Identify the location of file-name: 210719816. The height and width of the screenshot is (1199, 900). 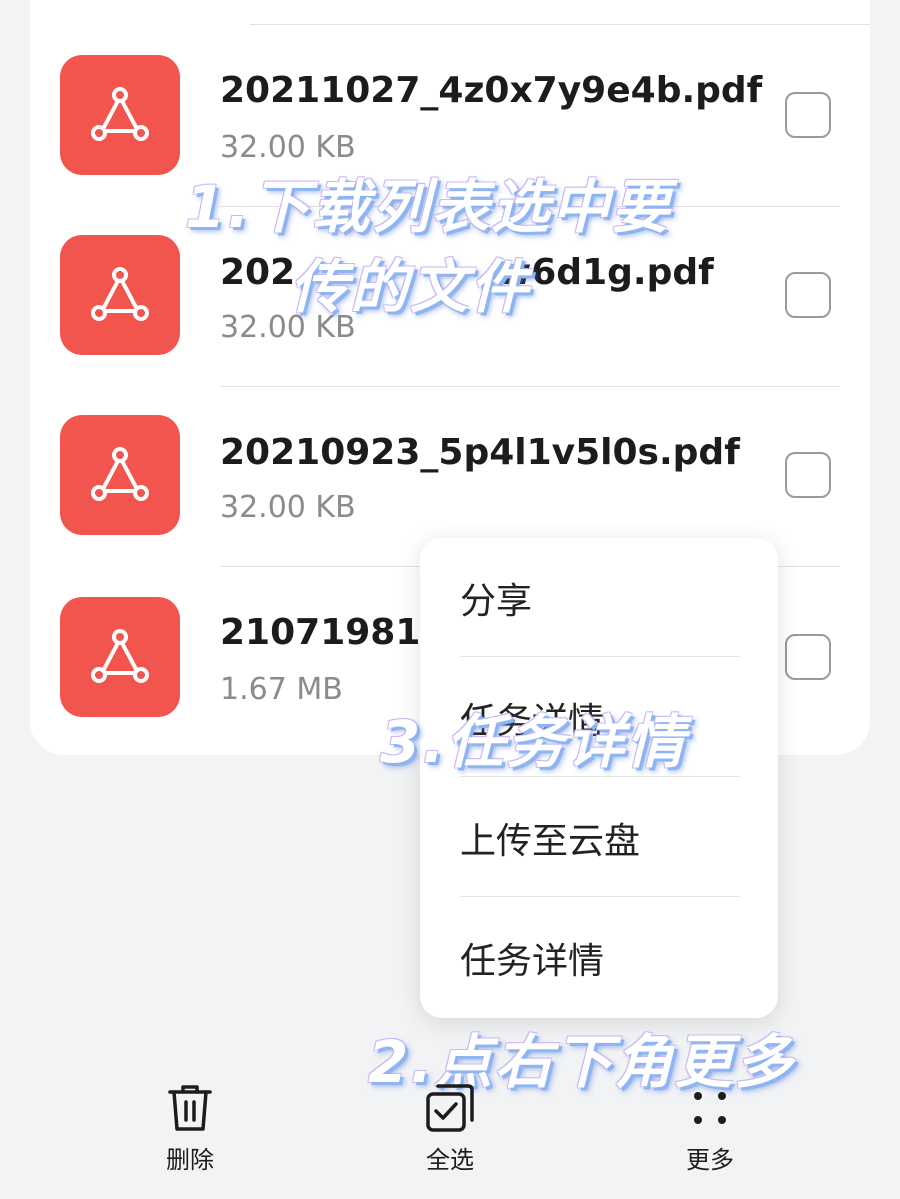
(333, 632).